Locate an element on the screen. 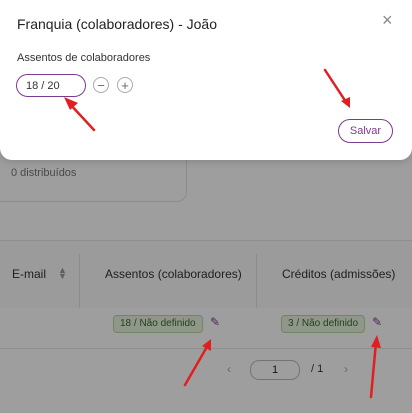 This screenshot has width=412, height=413. save-button: Salvar is located at coordinates (365, 131).